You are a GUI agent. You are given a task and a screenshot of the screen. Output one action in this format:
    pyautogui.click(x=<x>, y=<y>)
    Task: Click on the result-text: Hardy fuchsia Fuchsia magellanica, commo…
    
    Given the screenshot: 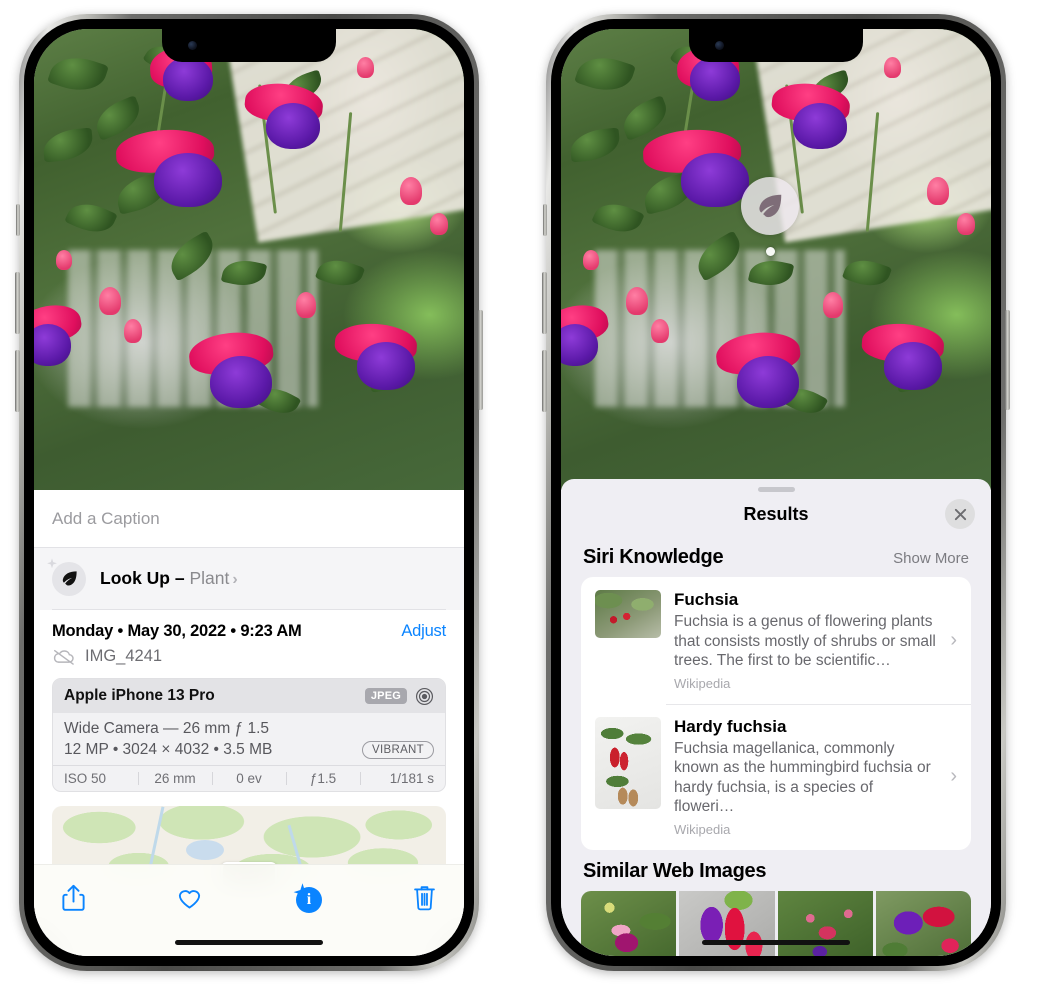 What is the action you would take?
    pyautogui.click(x=805, y=777)
    